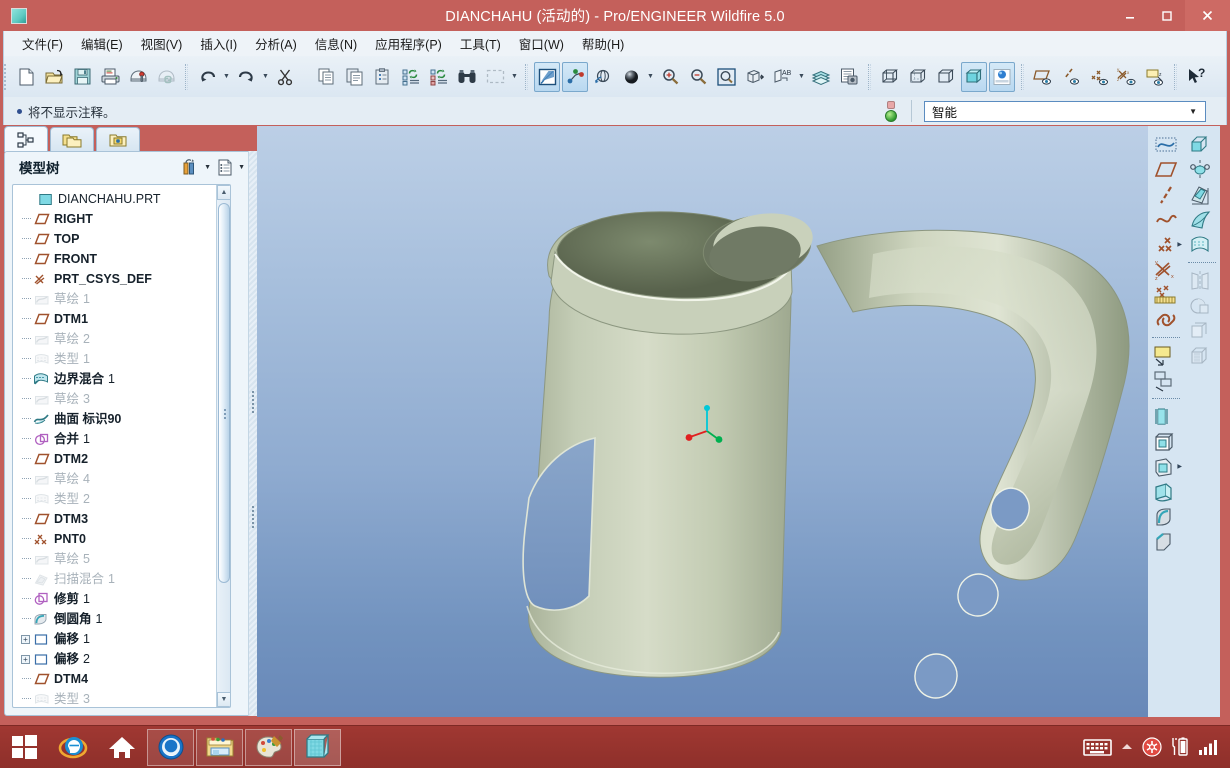 The width and height of the screenshot is (1230, 768). Describe the element at coordinates (1166, 294) in the screenshot. I see `analysis-point-icon` at that location.